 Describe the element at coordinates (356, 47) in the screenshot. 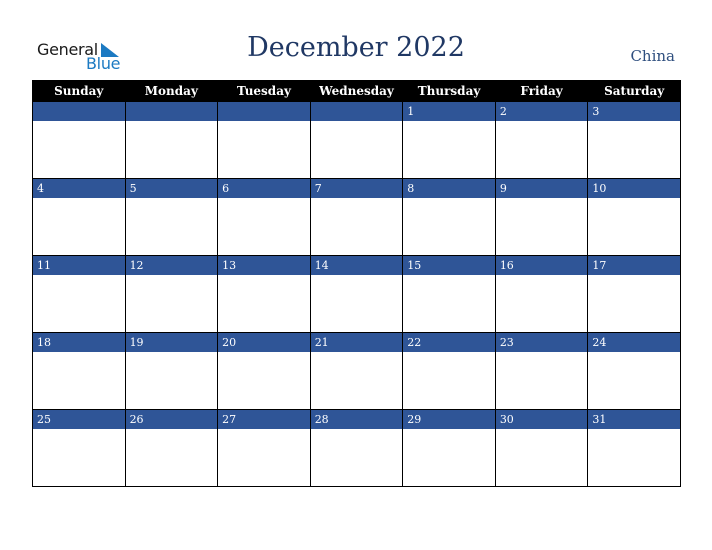

I see `calendar-title: December 2022` at that location.